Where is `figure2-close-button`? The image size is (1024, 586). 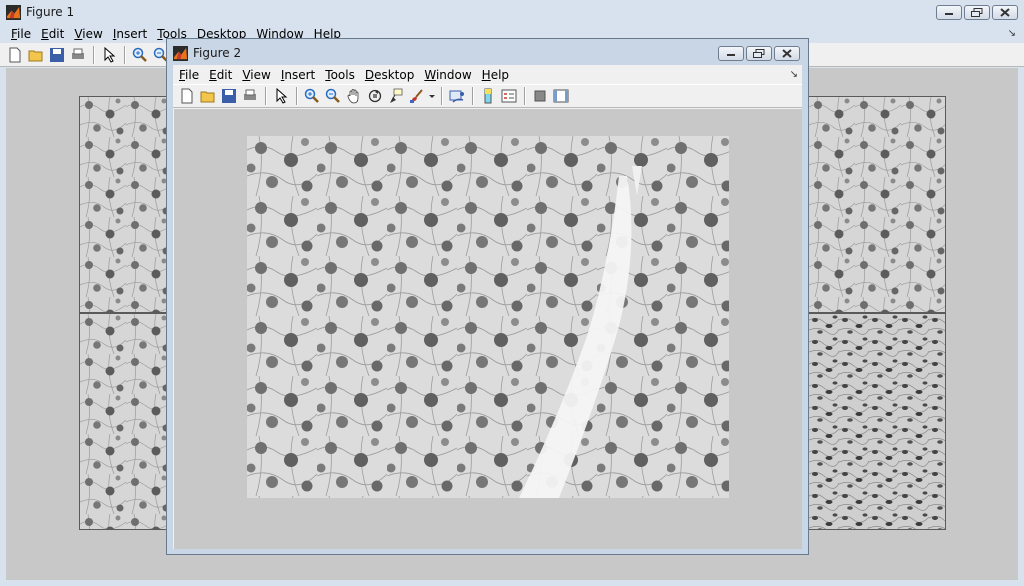 figure2-close-button is located at coordinates (787, 53).